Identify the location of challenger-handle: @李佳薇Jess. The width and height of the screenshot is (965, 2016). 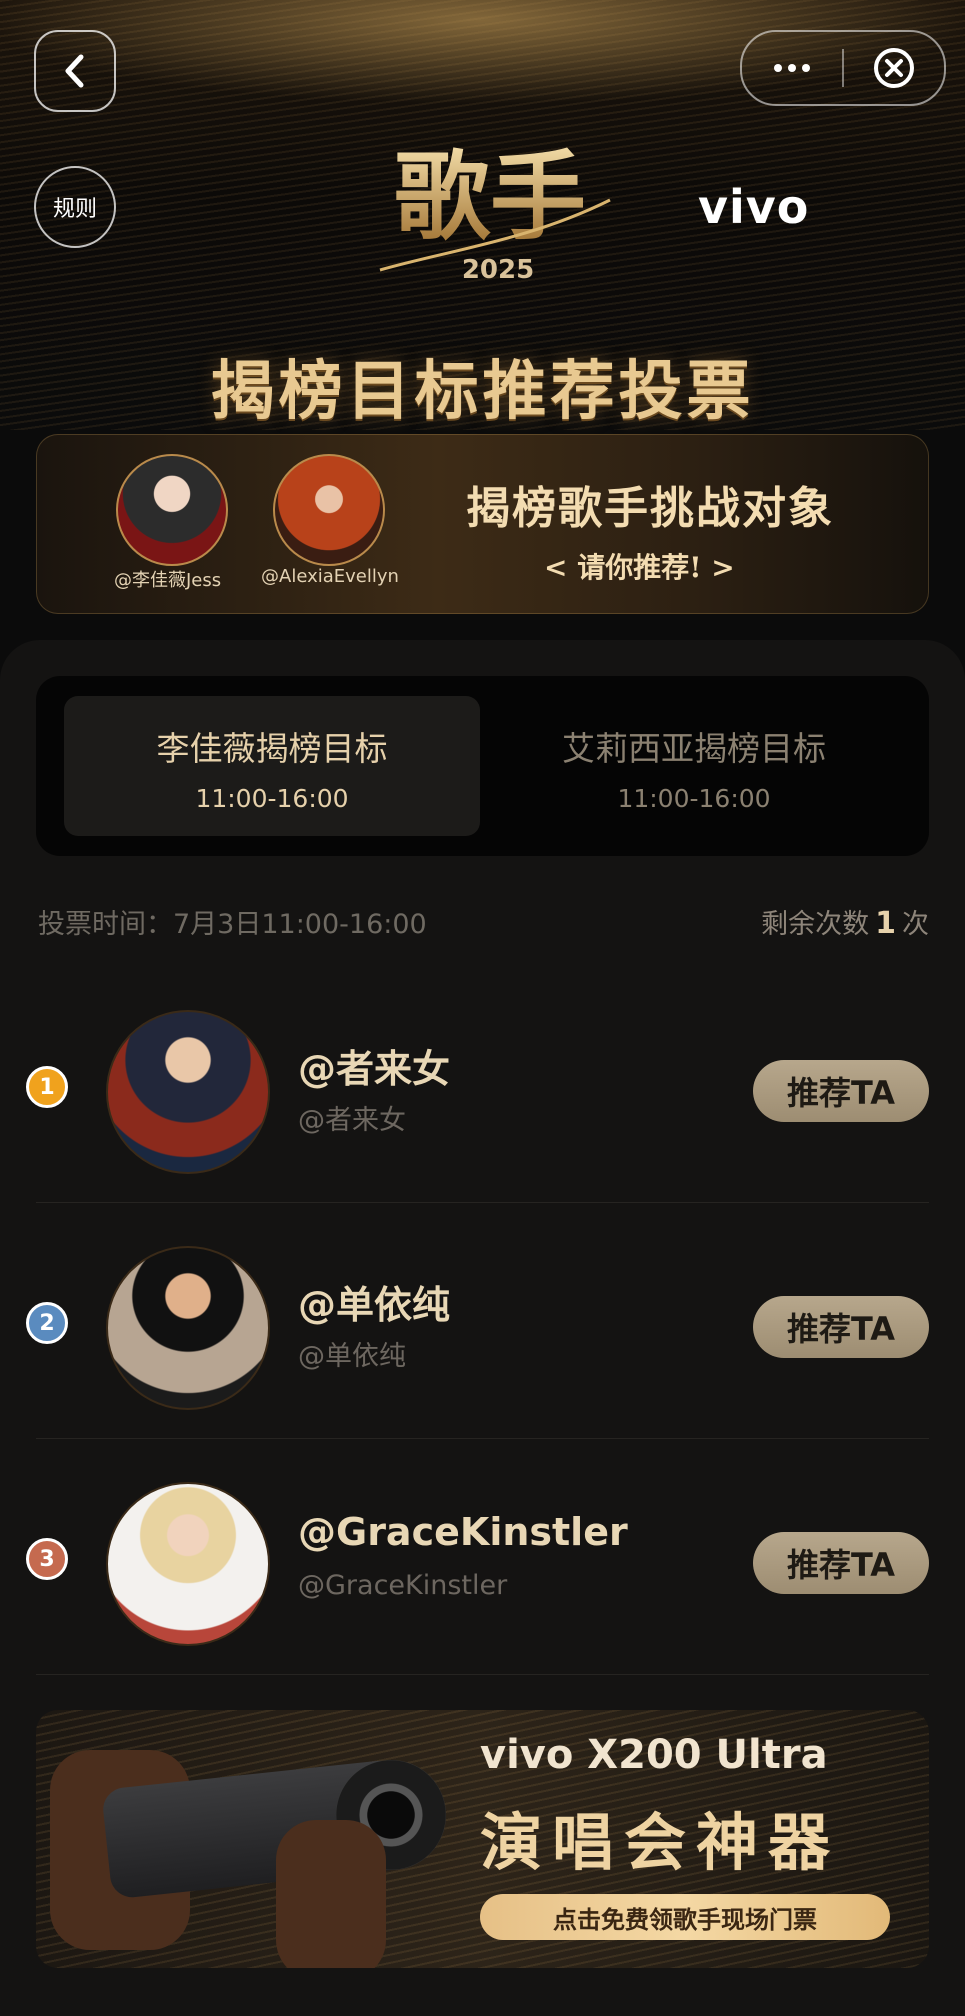
(168, 580).